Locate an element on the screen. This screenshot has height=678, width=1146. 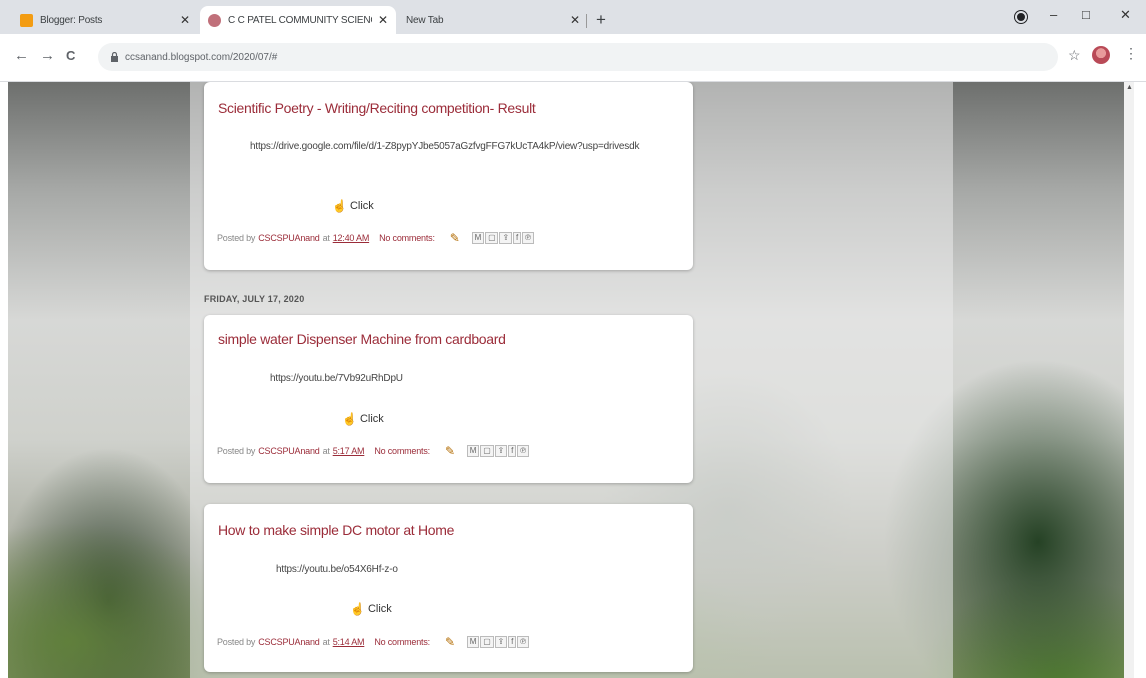
tab-title: New Tab is located at coordinates (425, 20).